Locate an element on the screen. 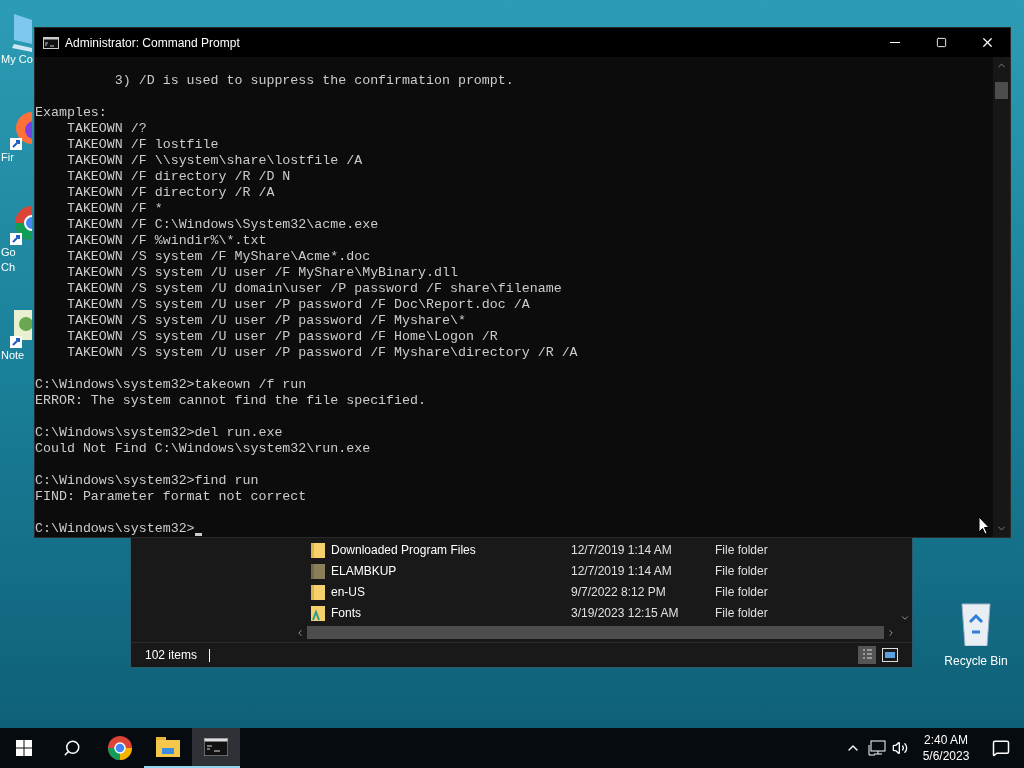  console-line: TAKEOWN /S system /U user /F MyShare\MyBinary.dll is located at coordinates (261, 273).